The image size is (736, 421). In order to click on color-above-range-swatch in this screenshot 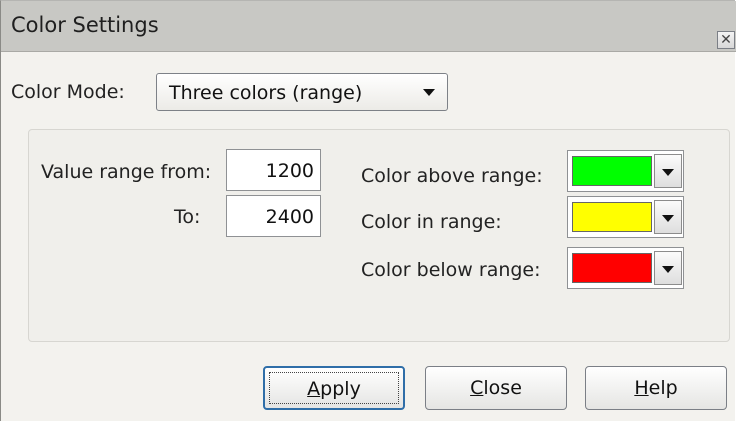, I will do `click(612, 171)`.